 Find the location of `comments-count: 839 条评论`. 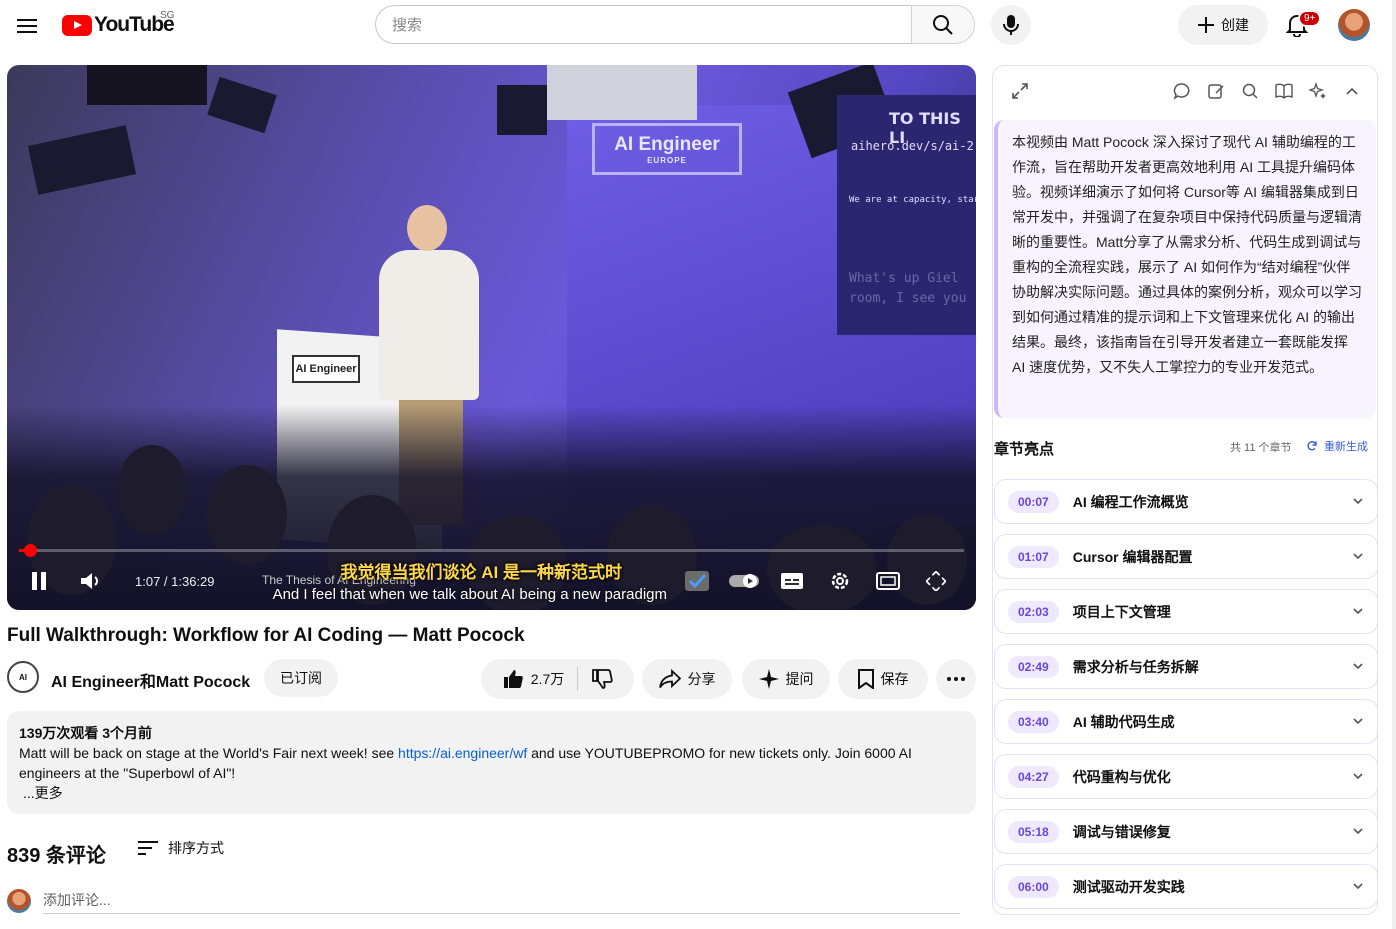

comments-count: 839 条评论 is located at coordinates (56, 856).